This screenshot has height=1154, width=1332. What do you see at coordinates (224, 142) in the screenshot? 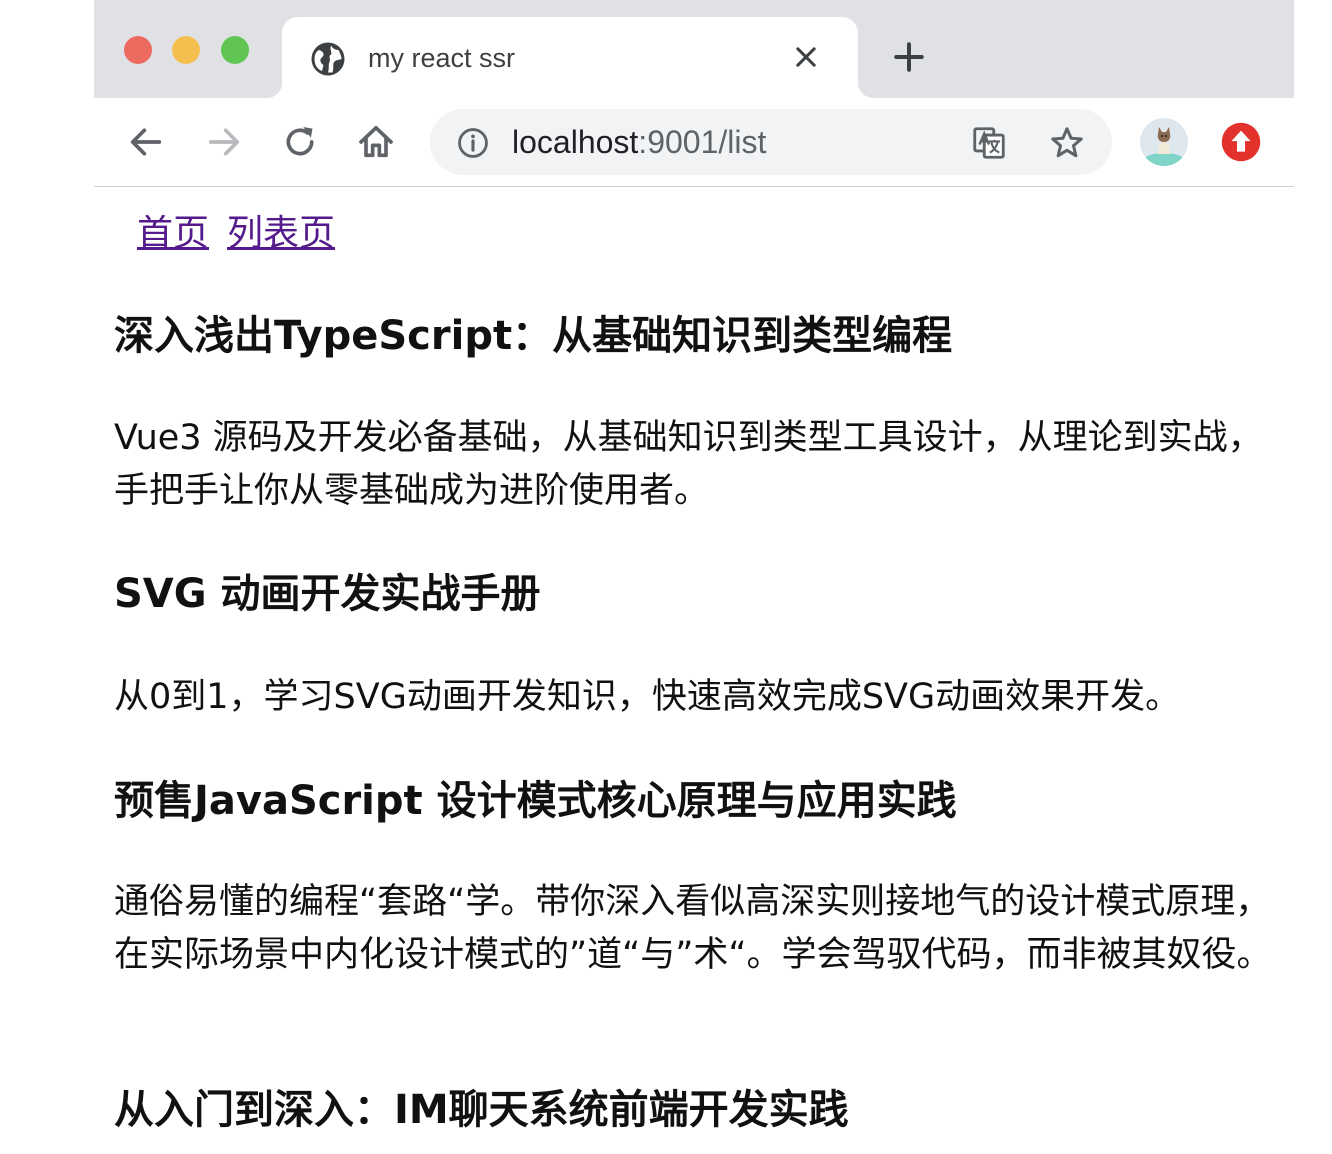
I see `forward-arrow-icon` at bounding box center [224, 142].